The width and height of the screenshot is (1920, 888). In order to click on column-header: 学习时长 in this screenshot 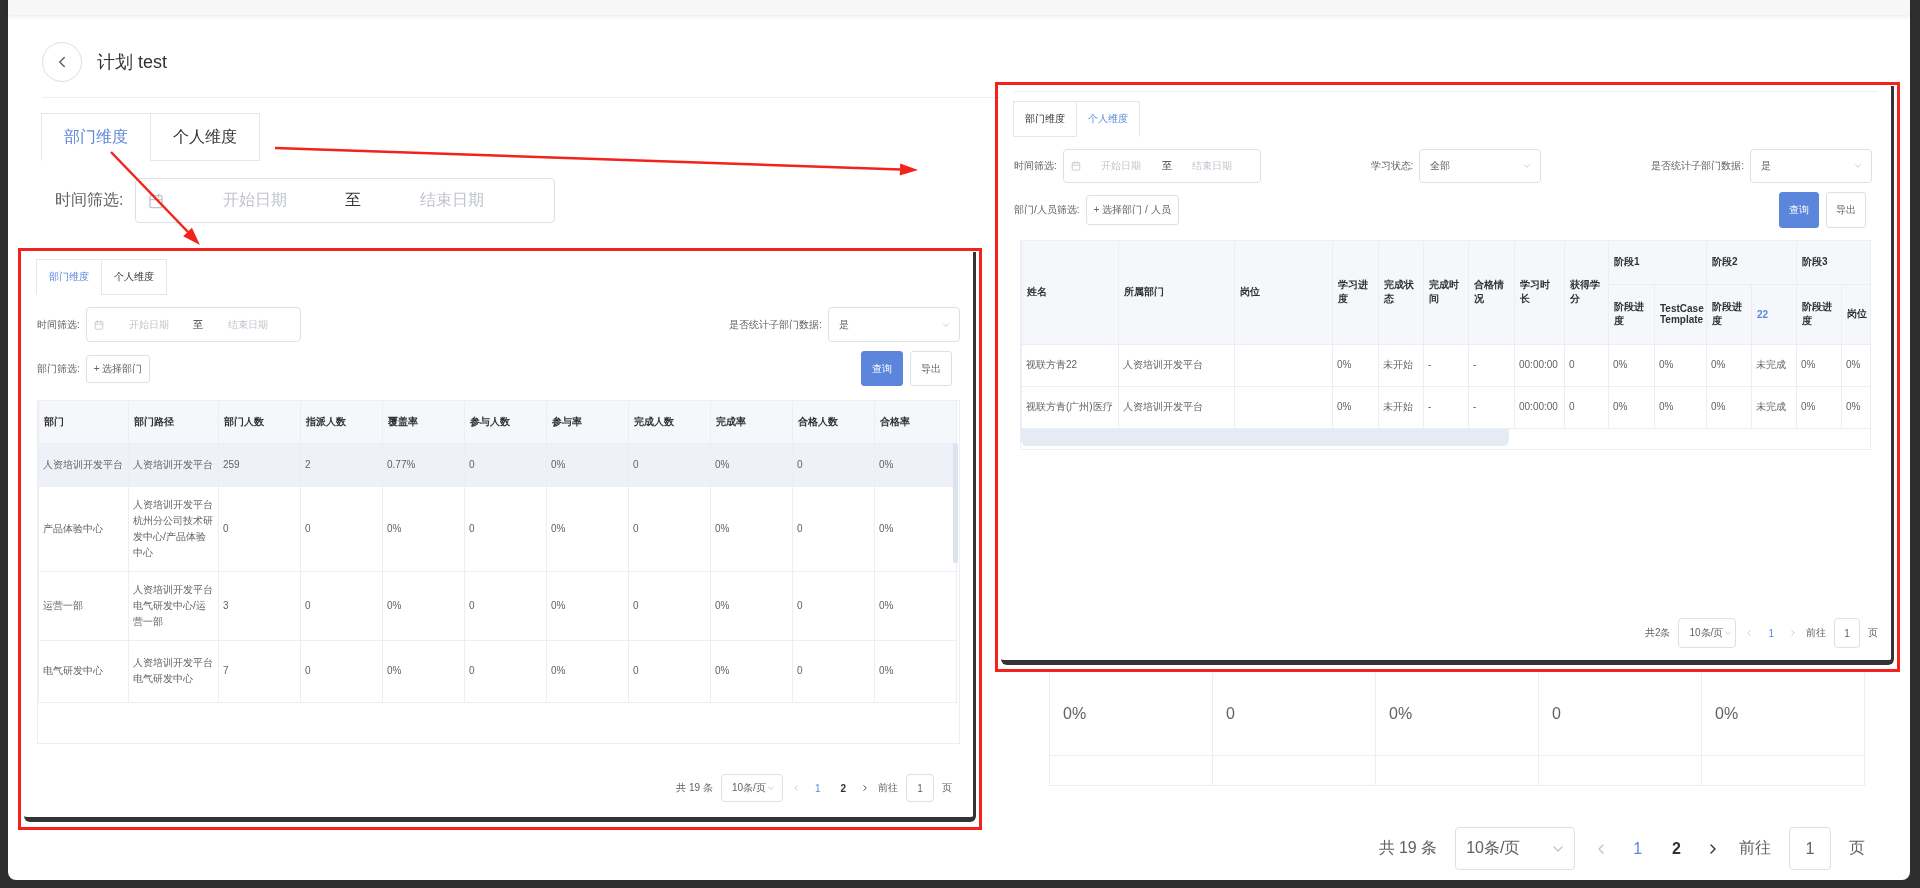, I will do `click(1539, 292)`.